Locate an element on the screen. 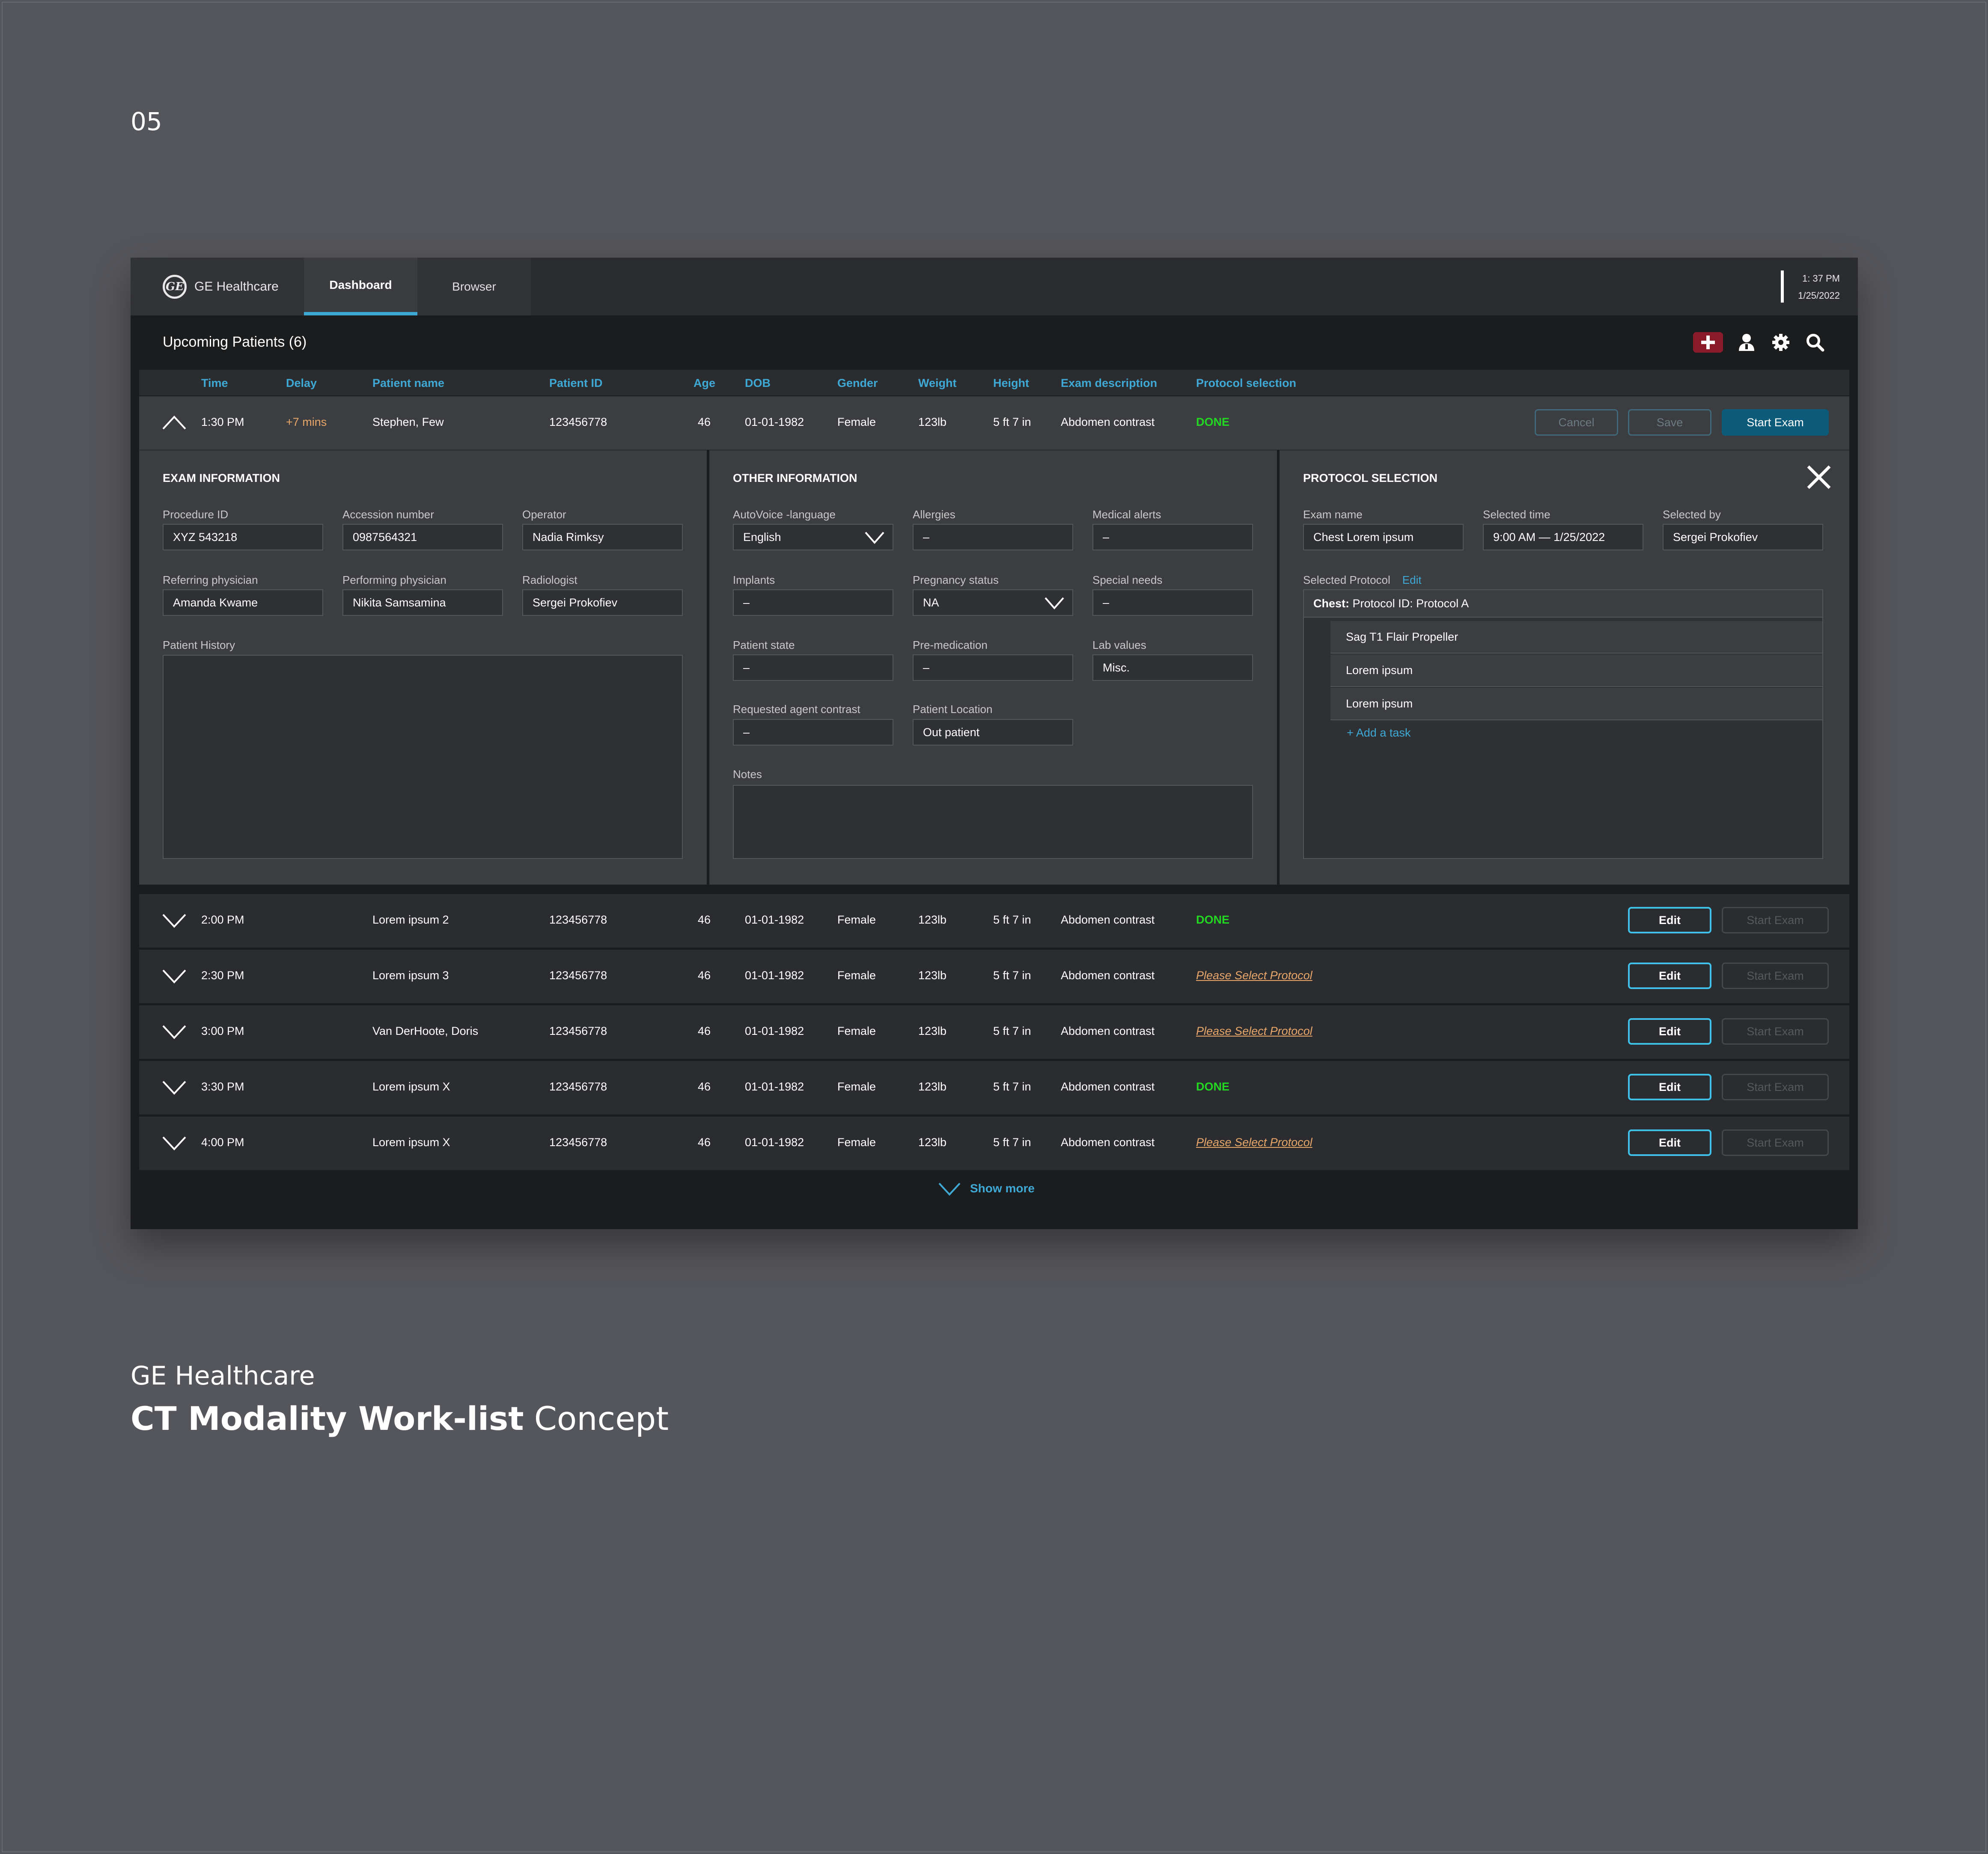 The width and height of the screenshot is (1988, 1854). col-height: Height is located at coordinates (1011, 383).